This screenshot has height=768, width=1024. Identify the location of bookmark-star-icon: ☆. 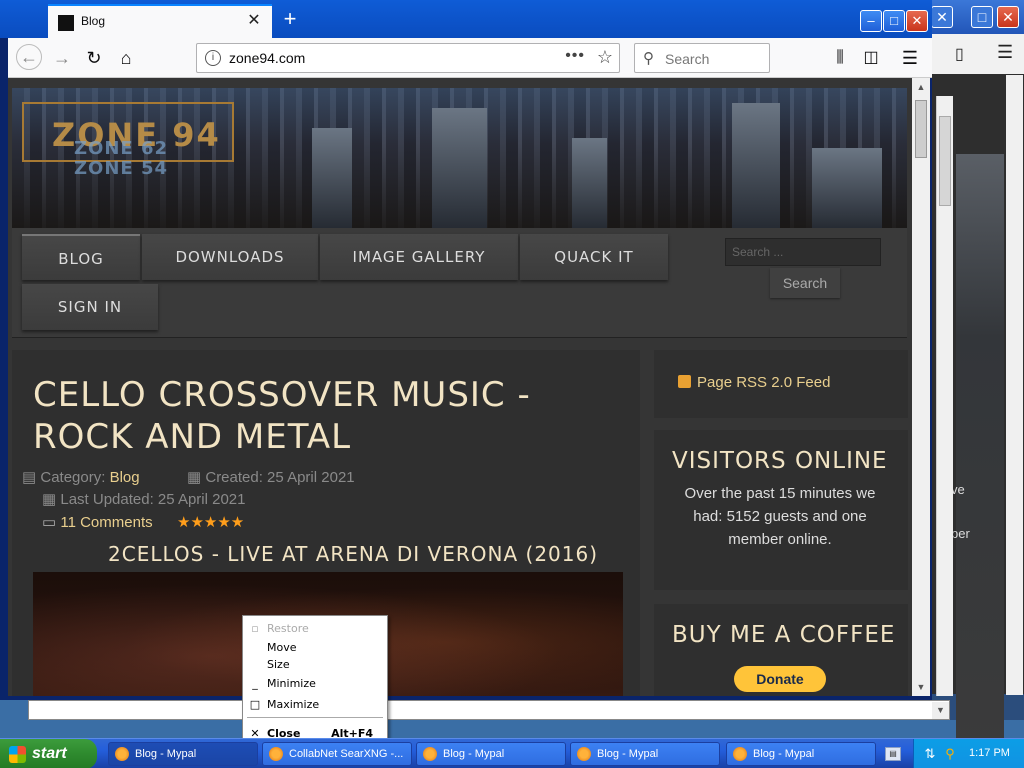
(605, 57).